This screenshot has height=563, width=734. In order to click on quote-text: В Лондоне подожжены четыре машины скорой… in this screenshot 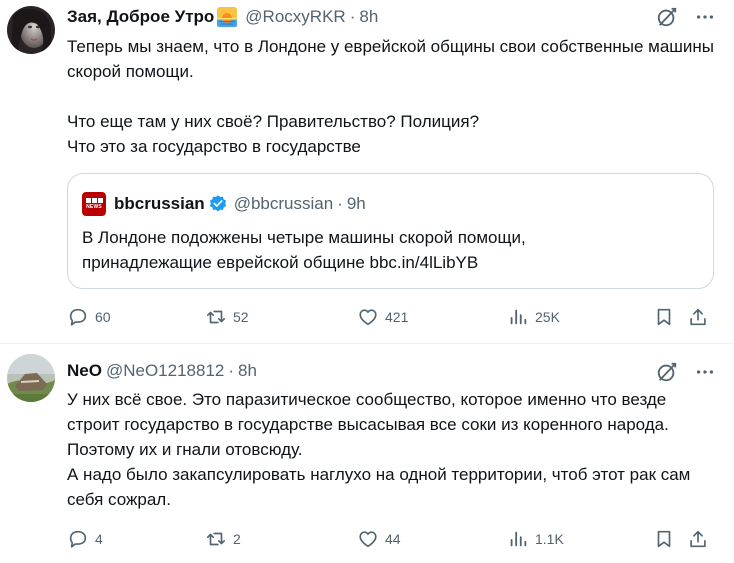, I will do `click(392, 250)`.